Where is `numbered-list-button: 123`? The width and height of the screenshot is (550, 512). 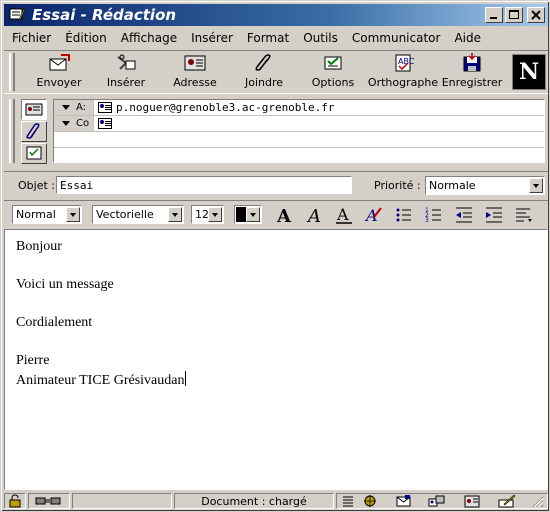 numbered-list-button: 123 is located at coordinates (434, 215).